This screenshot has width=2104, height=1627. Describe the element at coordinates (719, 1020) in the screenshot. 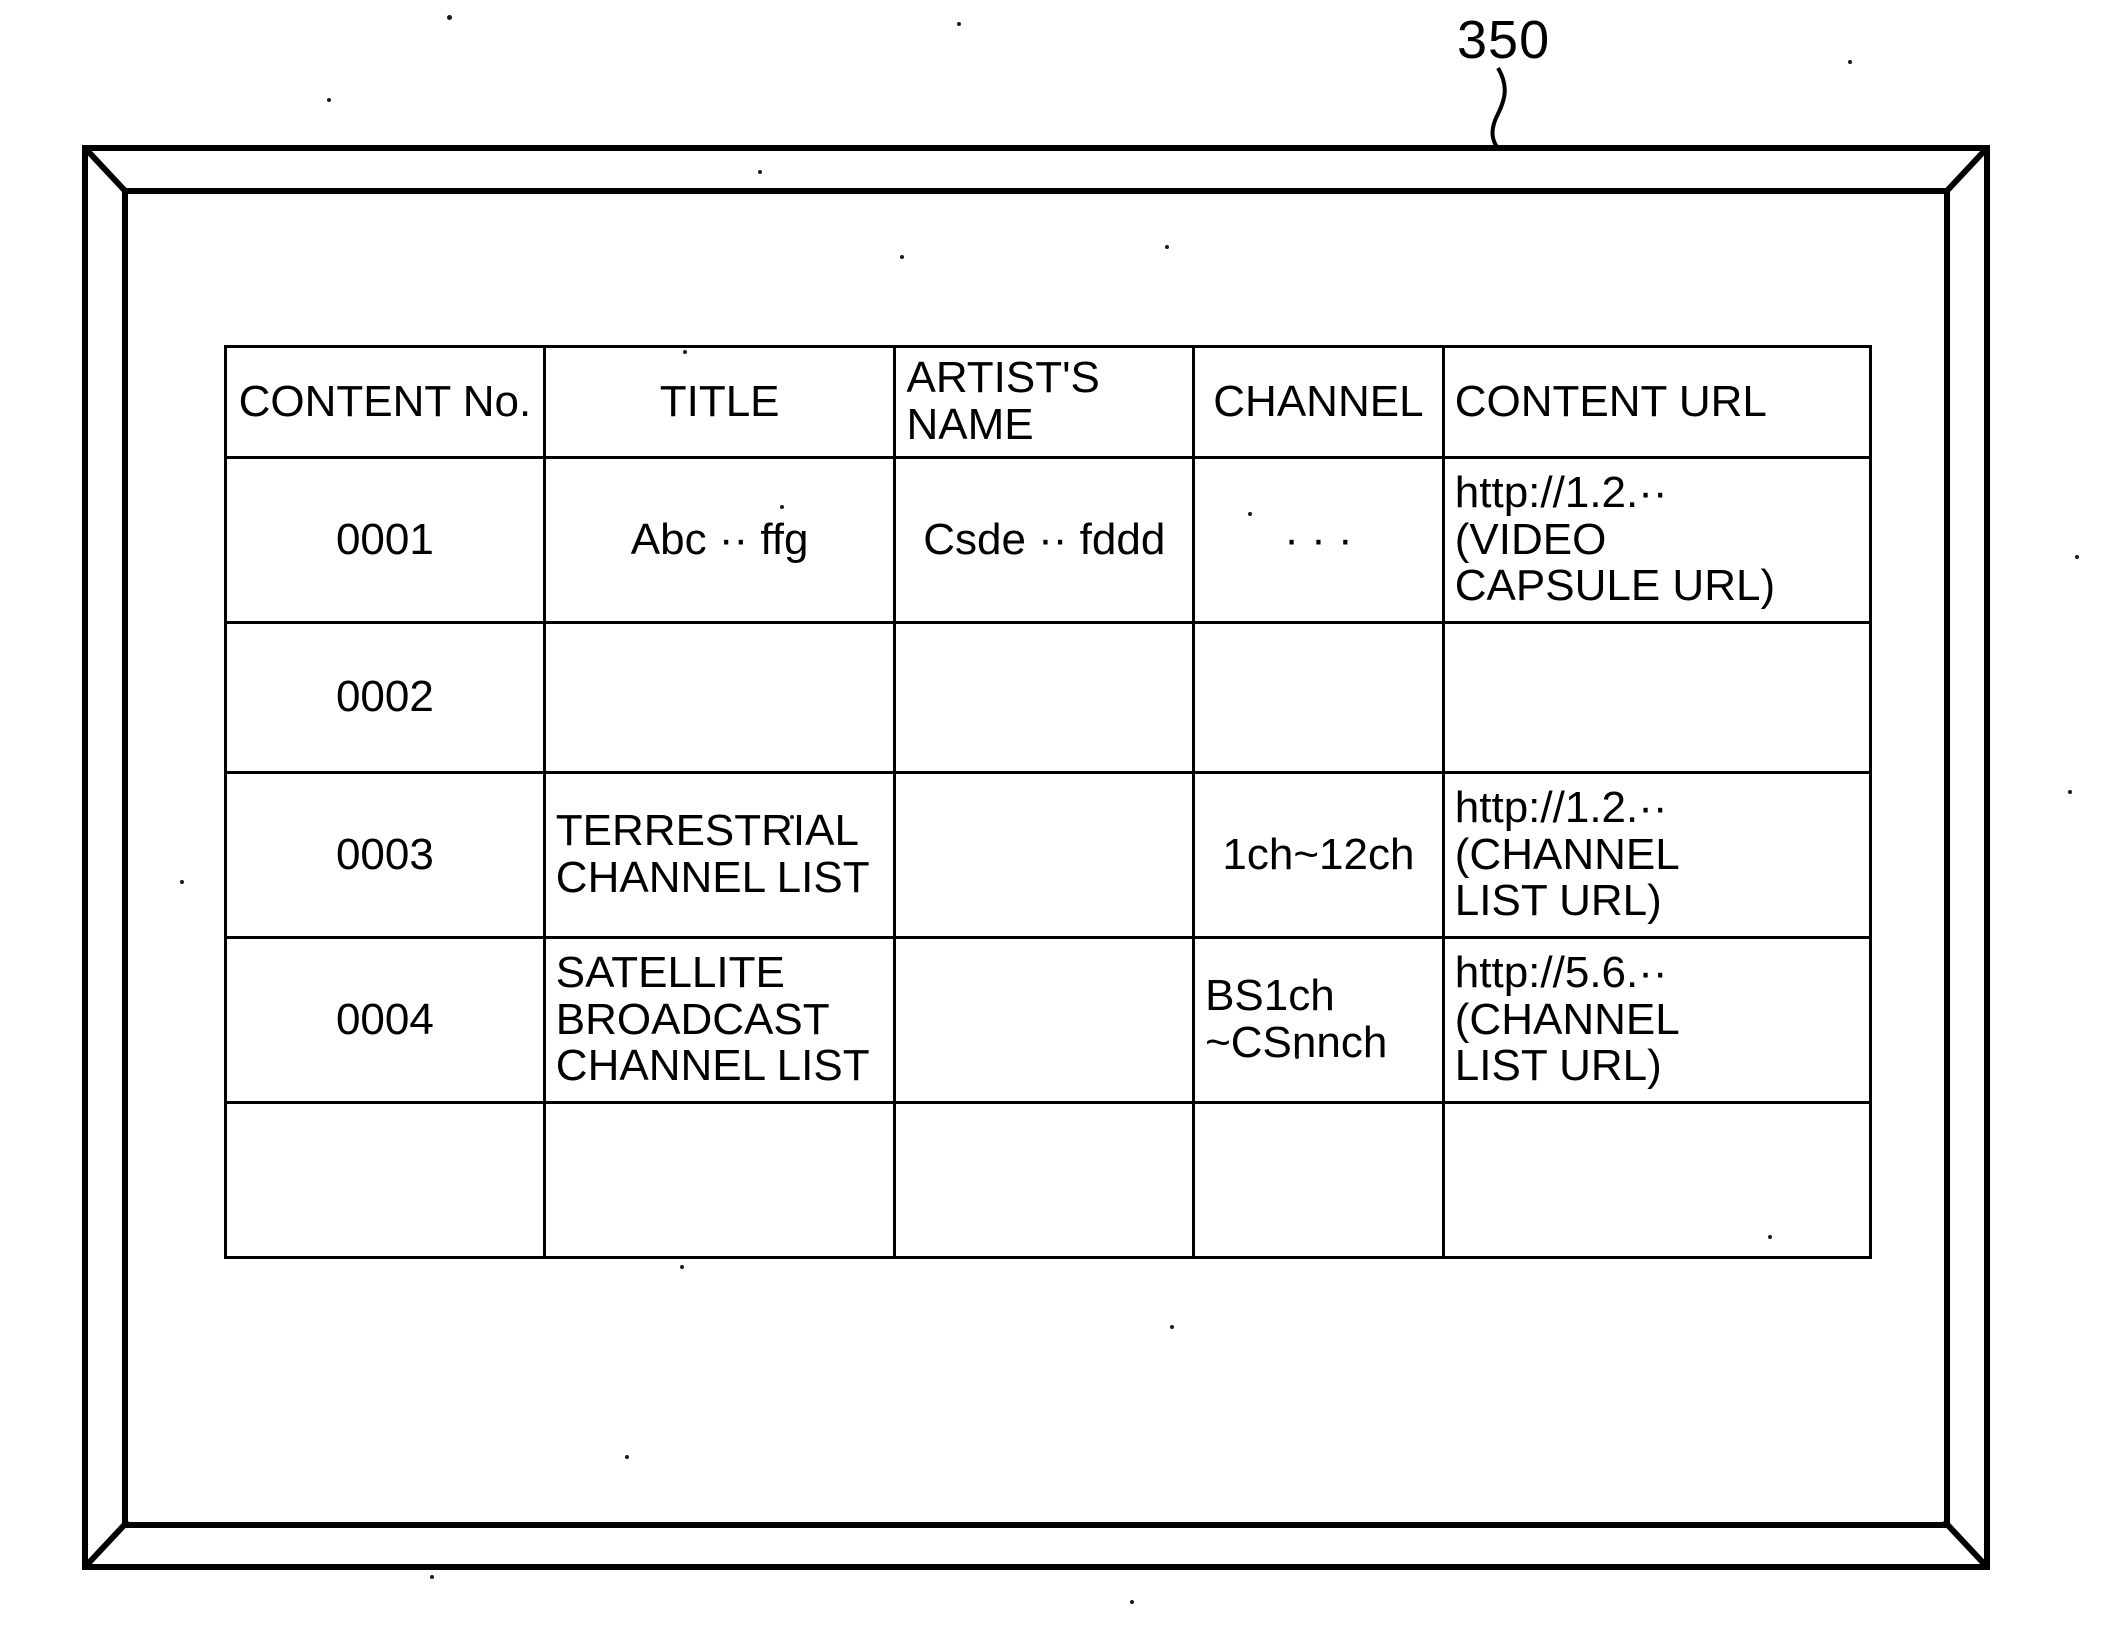

I see `cell-title: SATELLITE BROADCAST CHANNEL LIST` at that location.